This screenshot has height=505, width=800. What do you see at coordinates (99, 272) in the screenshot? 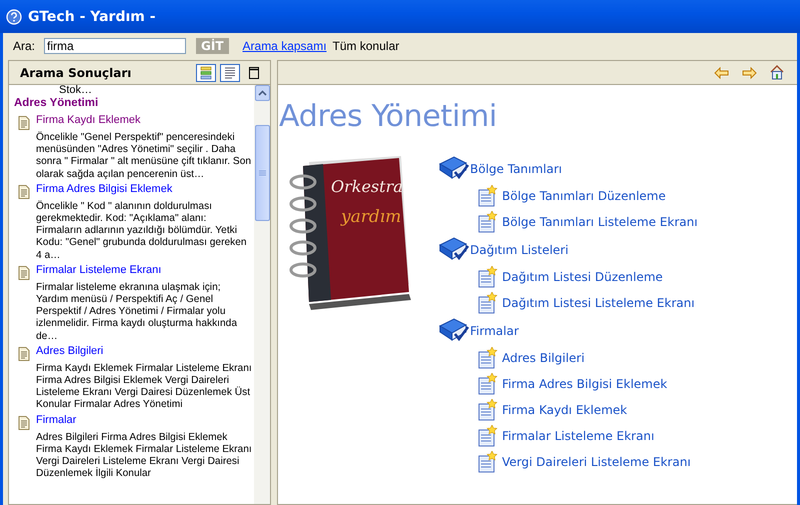
I see `result-link: Firmalar Listeleme Ekranı` at bounding box center [99, 272].